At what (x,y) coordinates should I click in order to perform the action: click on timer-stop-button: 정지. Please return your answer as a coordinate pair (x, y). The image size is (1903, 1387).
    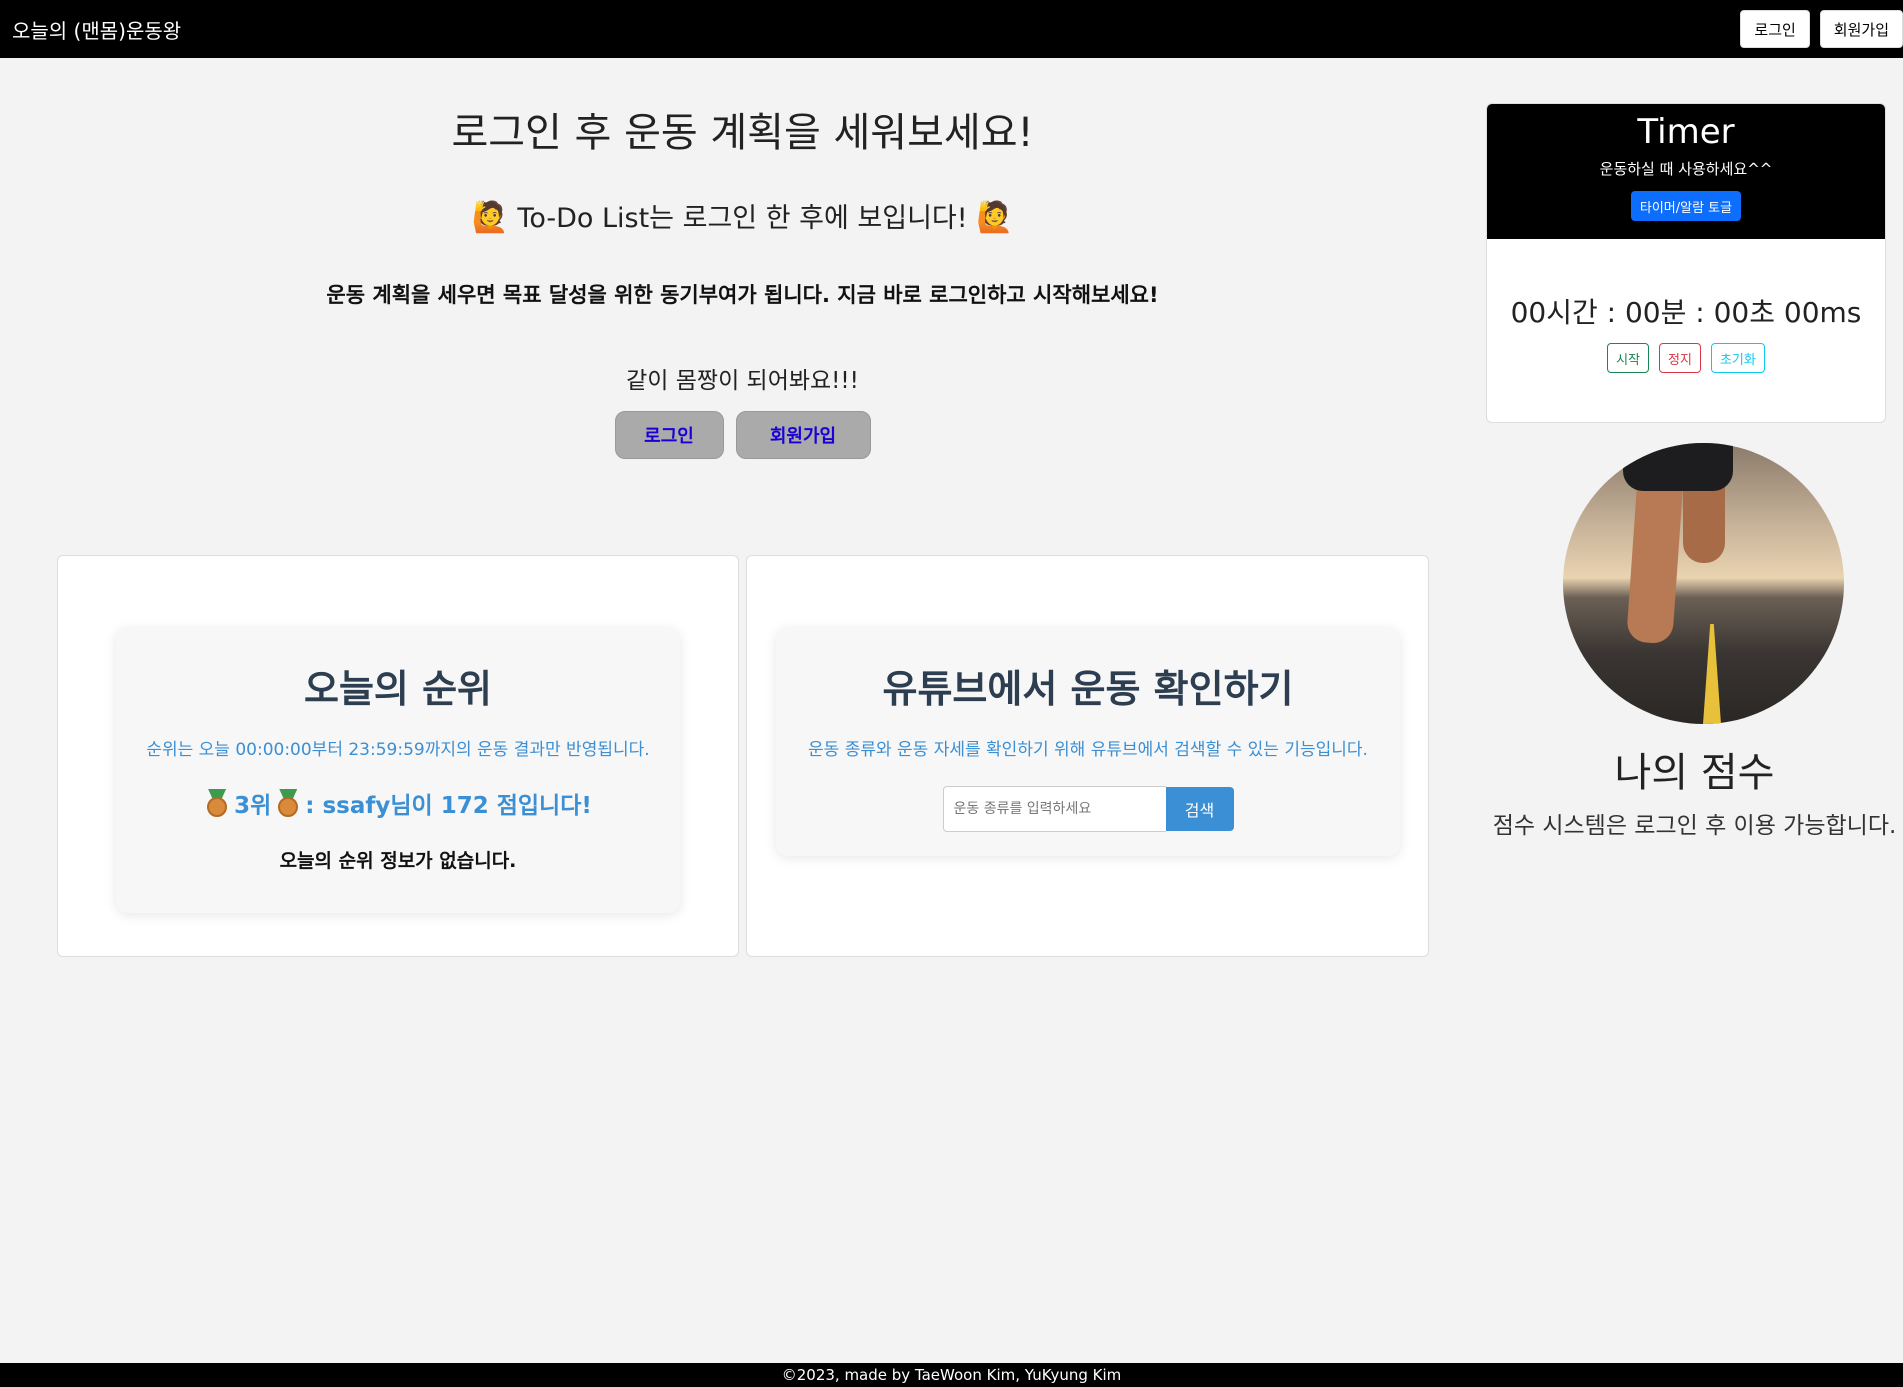
    Looking at the image, I should click on (1680, 358).